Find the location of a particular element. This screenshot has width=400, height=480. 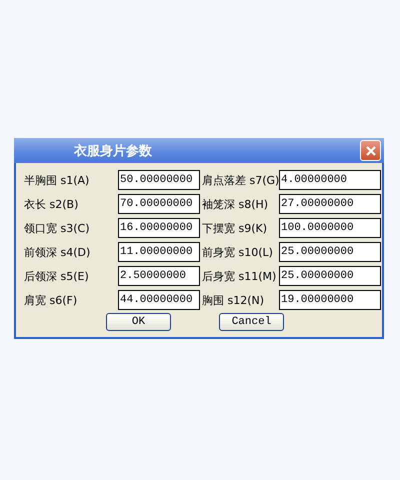

field-label: 肩宽 s6(F) is located at coordinates (51, 300).